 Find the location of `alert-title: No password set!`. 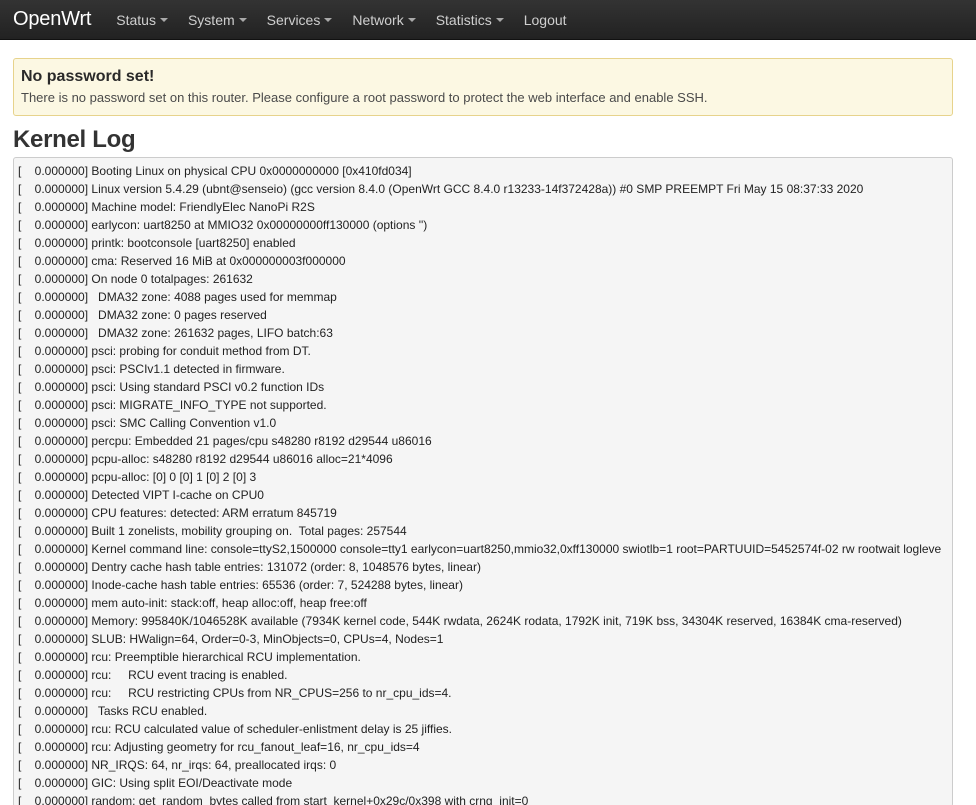

alert-title: No password set! is located at coordinates (88, 76).